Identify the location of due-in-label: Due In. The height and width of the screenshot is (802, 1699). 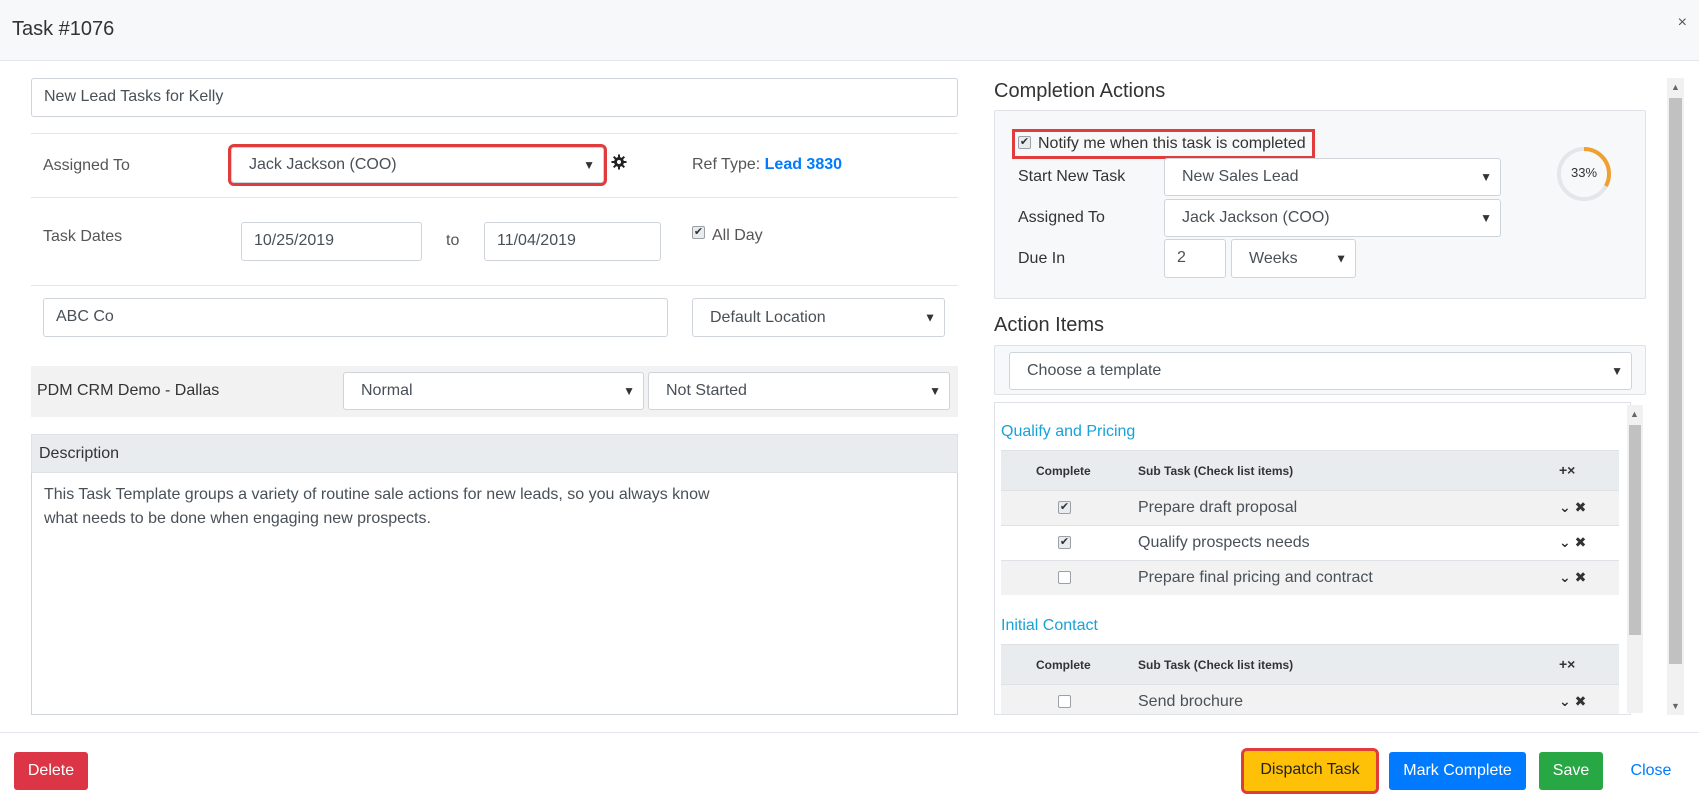
(1042, 258).